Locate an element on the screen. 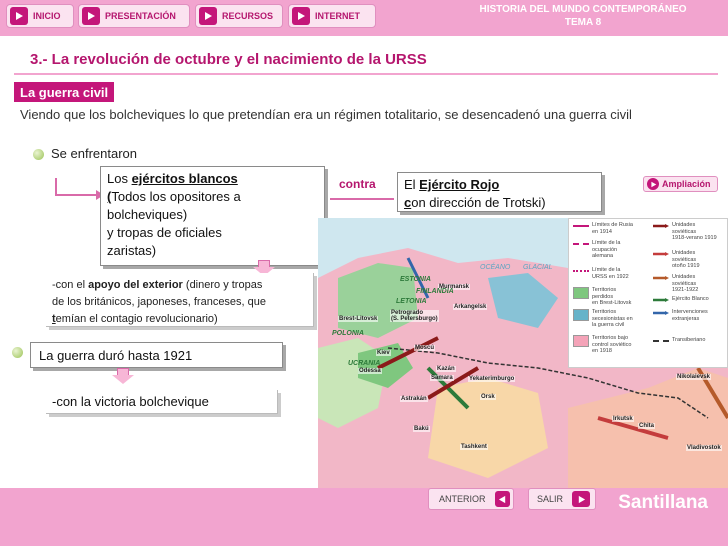  sea-label: OCÉANO is located at coordinates (495, 267).